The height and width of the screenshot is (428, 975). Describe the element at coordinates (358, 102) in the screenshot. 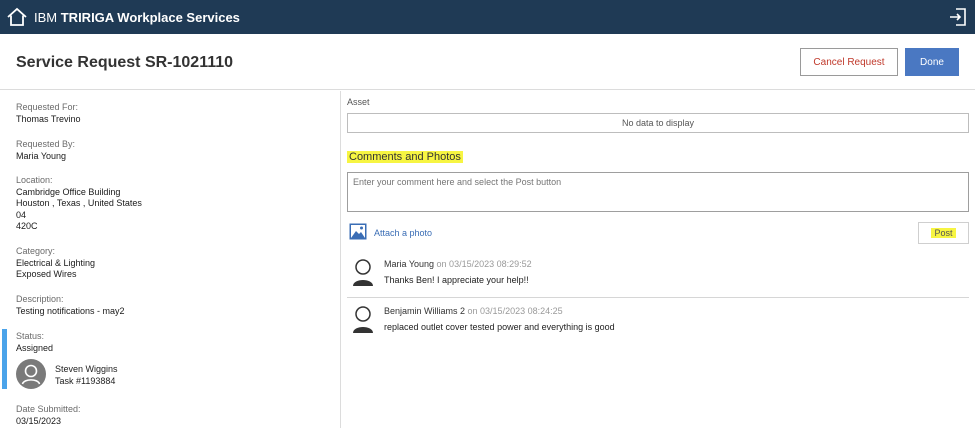

I see `asset-label: Asset` at that location.